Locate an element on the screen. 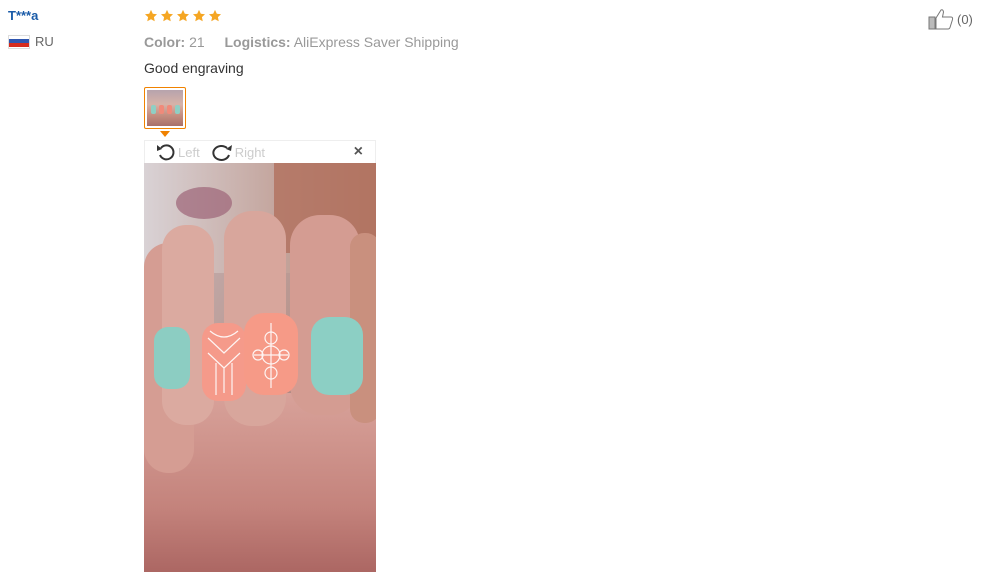 The height and width of the screenshot is (581, 1000). attr-color-key: Color: is located at coordinates (165, 42).